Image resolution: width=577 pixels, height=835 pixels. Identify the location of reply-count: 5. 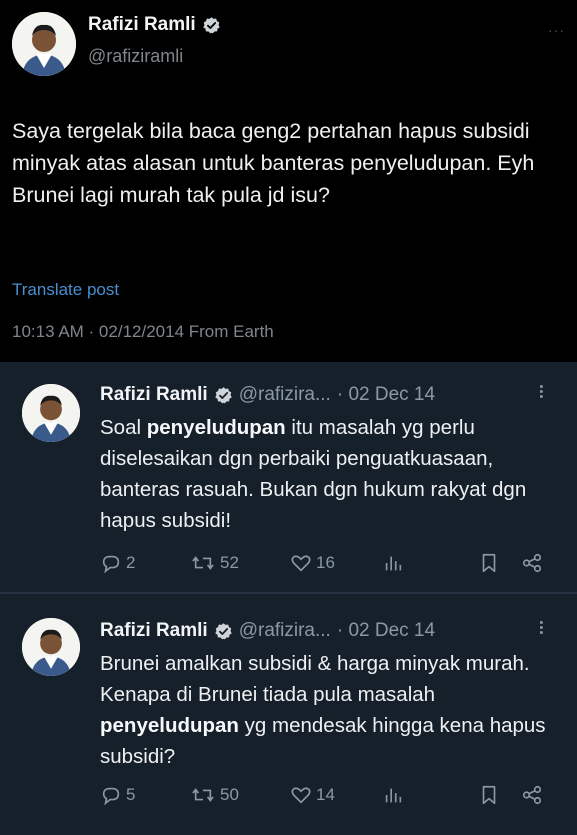
(131, 794).